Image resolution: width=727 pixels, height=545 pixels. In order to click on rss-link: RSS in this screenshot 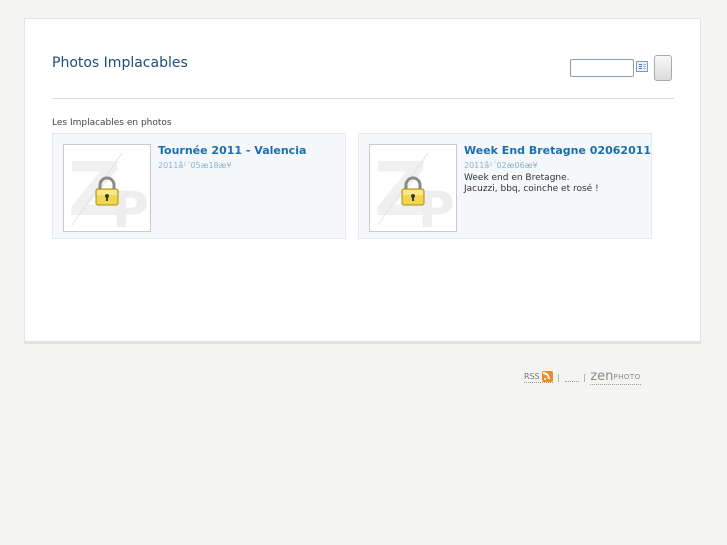, I will do `click(538, 377)`.